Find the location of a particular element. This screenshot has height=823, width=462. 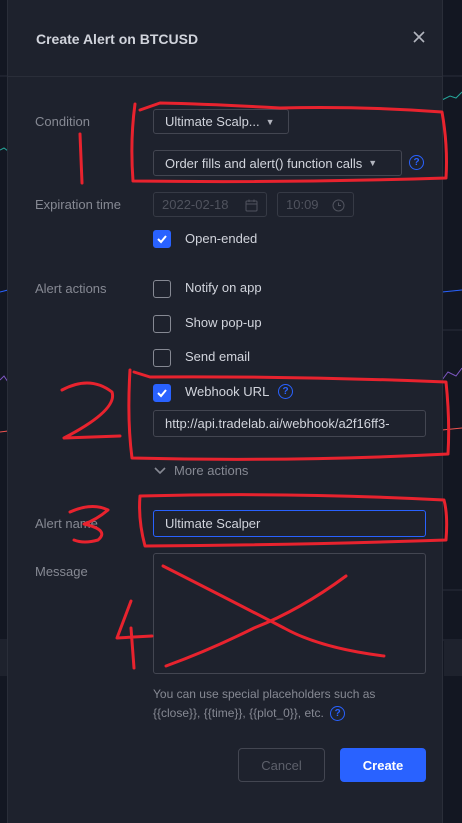

alert-name-label: Alert name is located at coordinates (66, 523).